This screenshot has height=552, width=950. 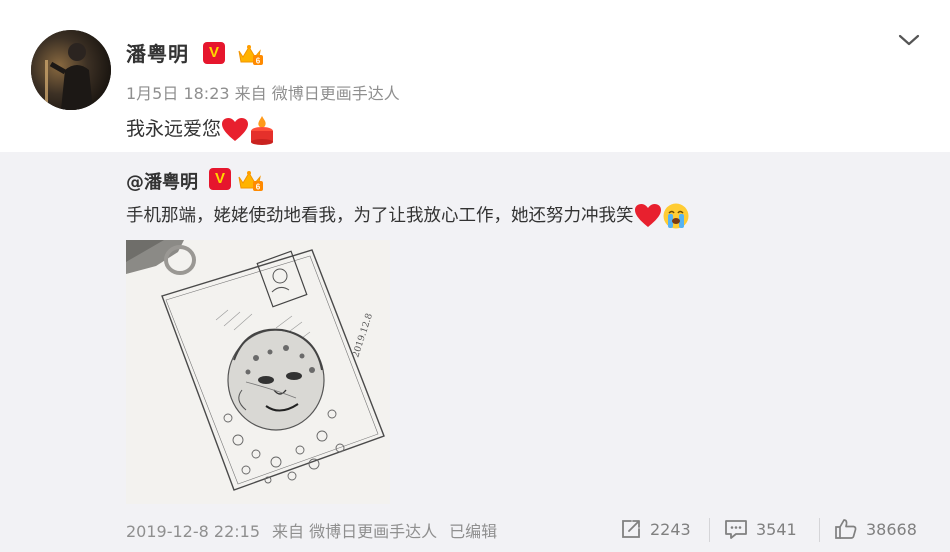 What do you see at coordinates (193, 531) in the screenshot?
I see `repost-timestamp: 2019-12-8 22:15` at bounding box center [193, 531].